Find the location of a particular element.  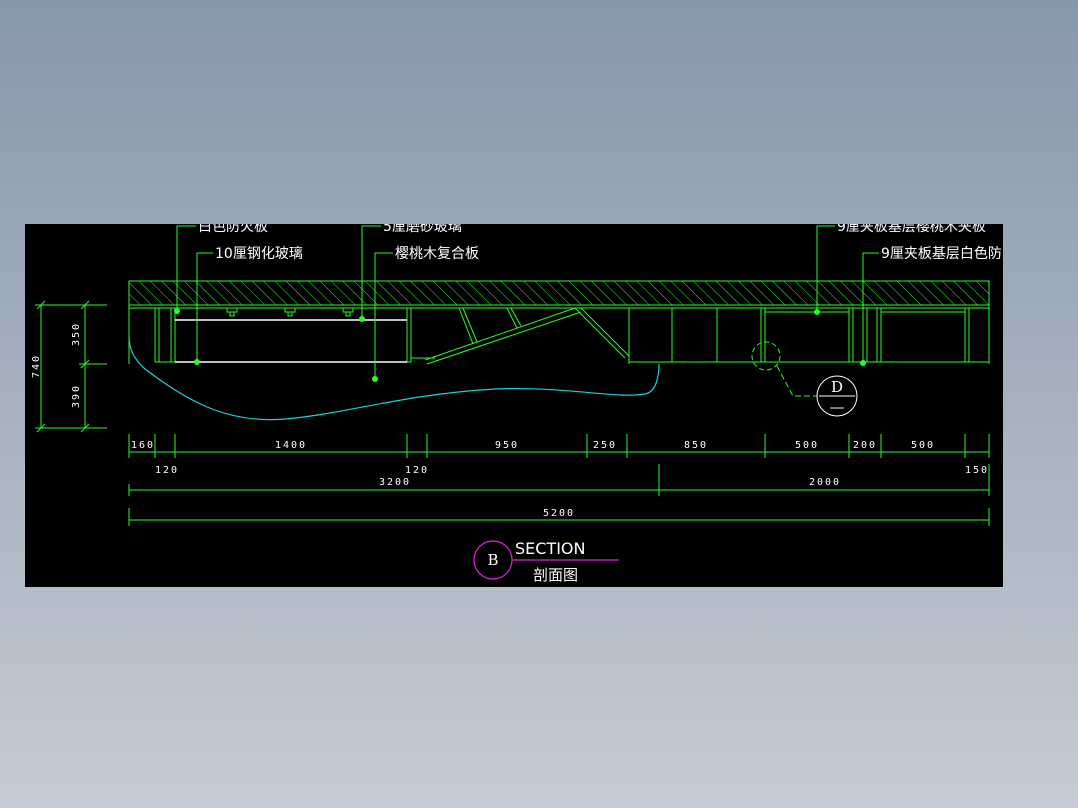

callout-ply-cherry: 9厘夹板基层樱桃木夹板 is located at coordinates (911, 229).